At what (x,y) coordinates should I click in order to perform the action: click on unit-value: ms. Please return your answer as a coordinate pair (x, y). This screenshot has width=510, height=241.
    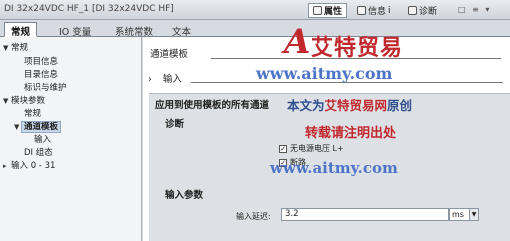
    Looking at the image, I should click on (458, 214).